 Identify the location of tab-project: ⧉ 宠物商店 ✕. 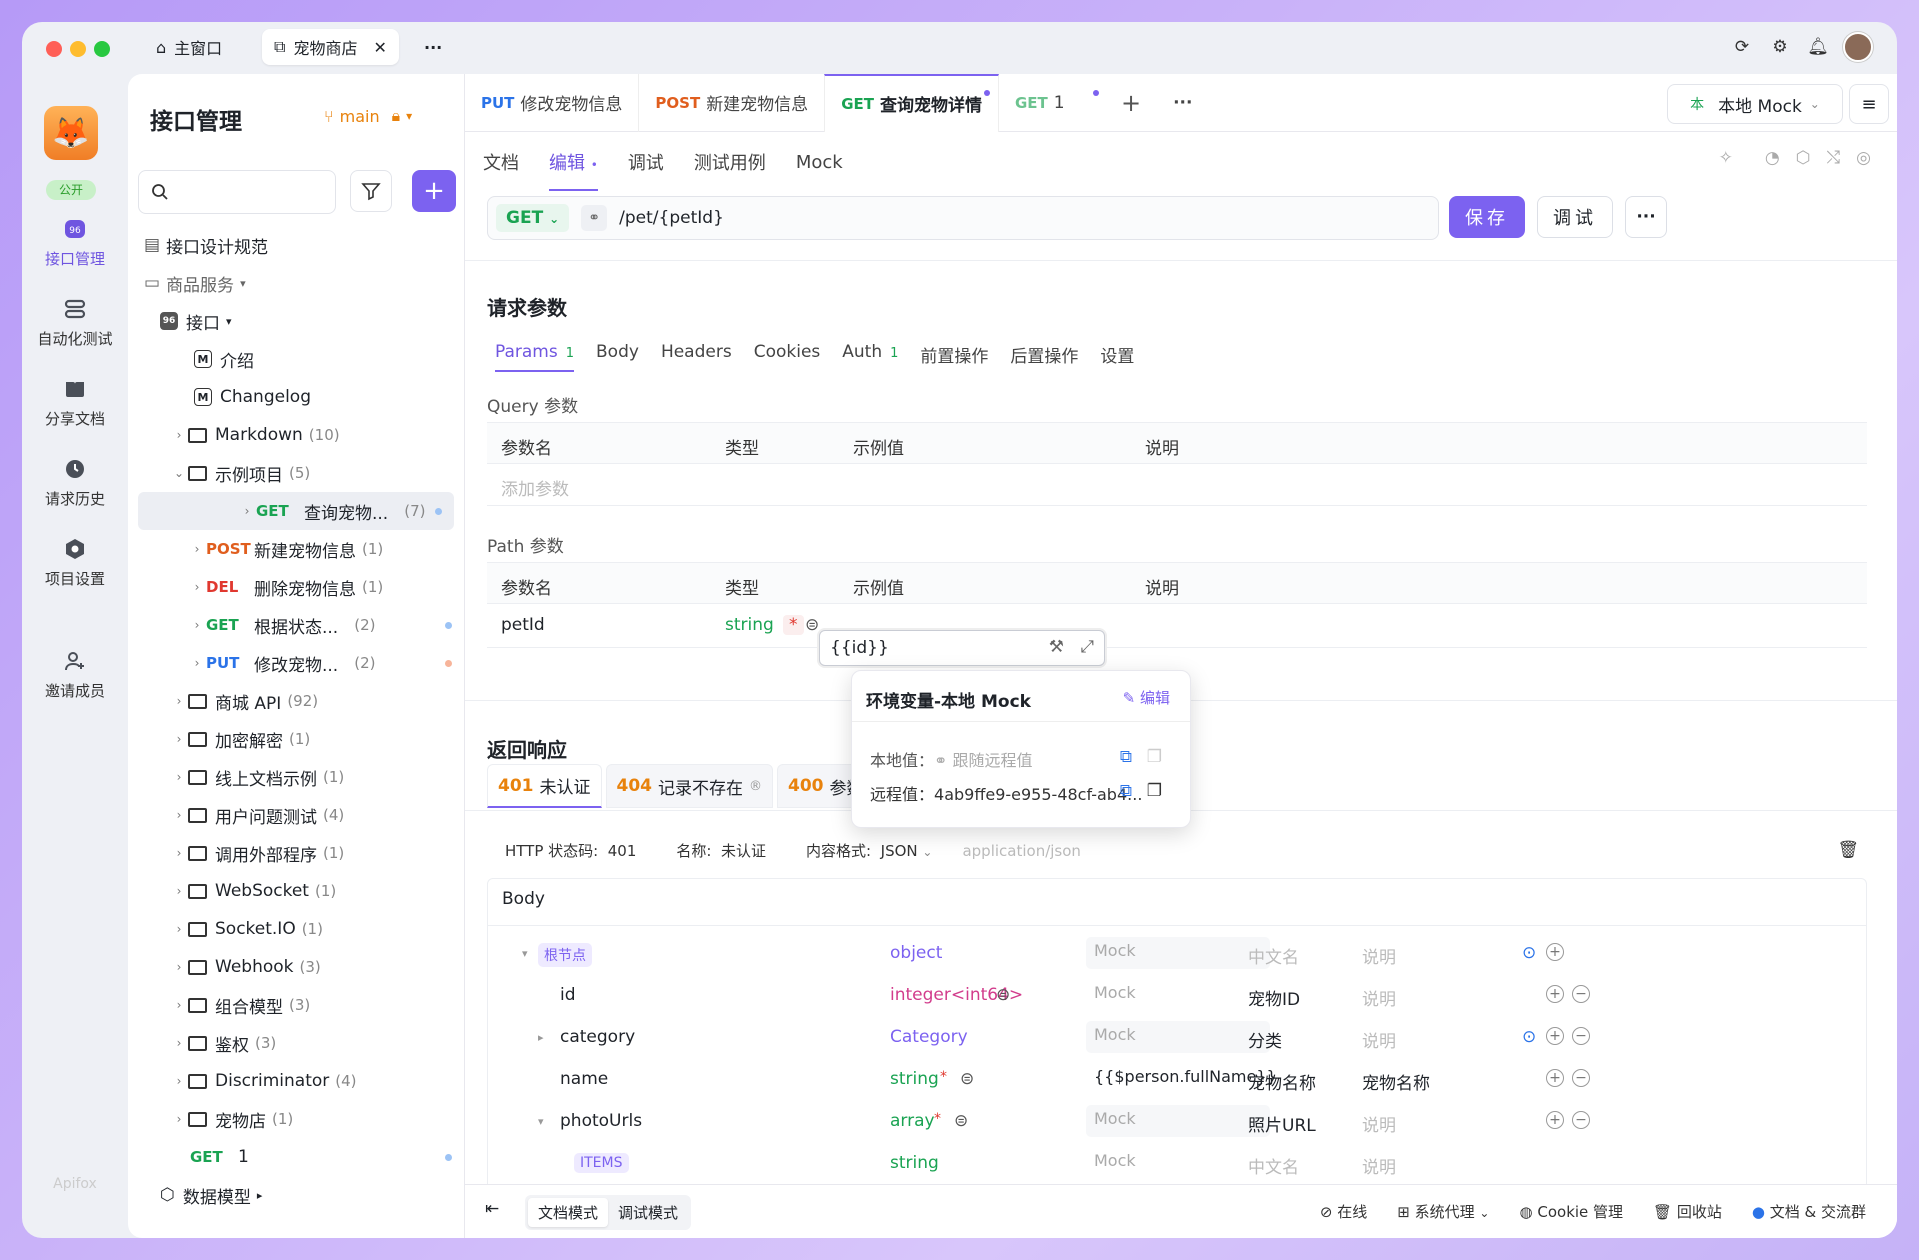
(330, 47).